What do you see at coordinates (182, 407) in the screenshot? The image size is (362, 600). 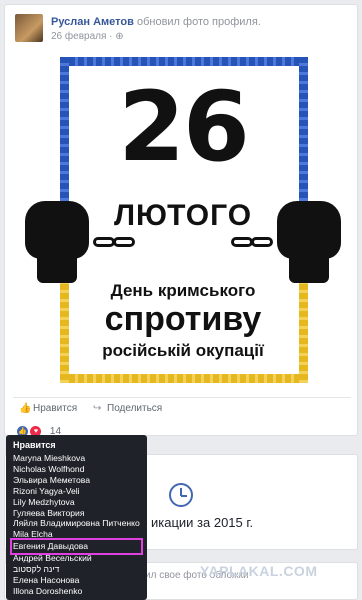 I see `post-actions: 👍 Нравится ↪ Поделиться` at bounding box center [182, 407].